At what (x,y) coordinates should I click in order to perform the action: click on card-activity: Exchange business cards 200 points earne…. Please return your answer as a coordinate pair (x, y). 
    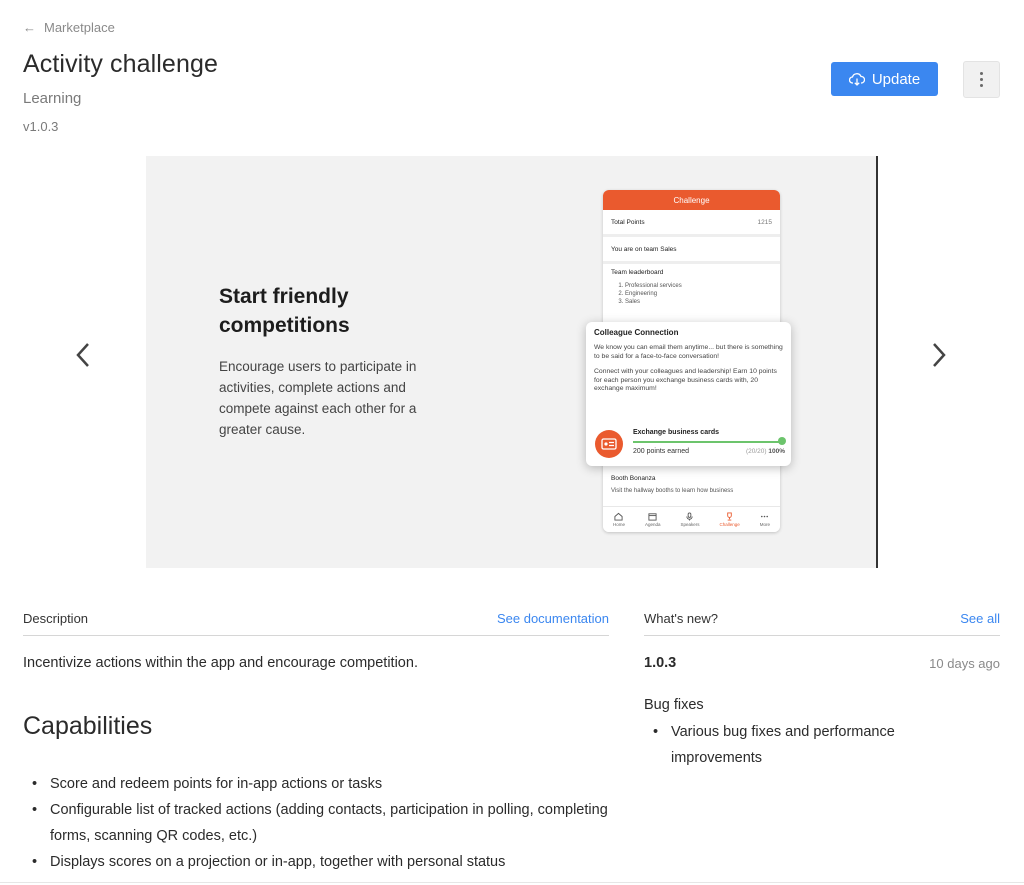
    Looking at the image, I should click on (690, 443).